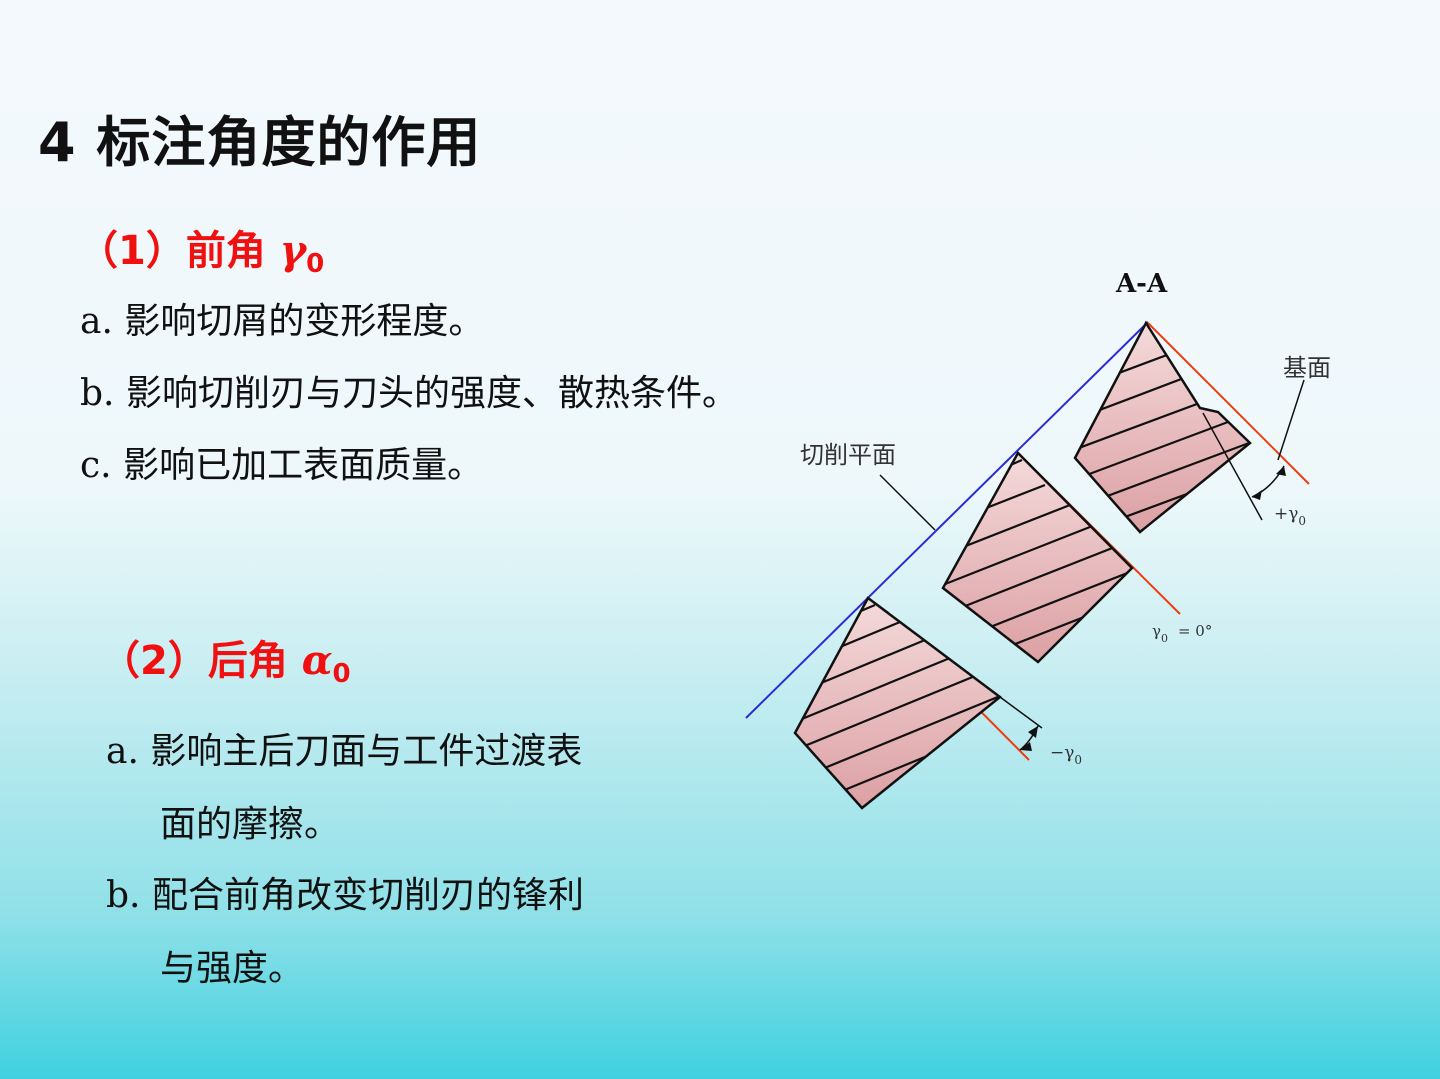 The height and width of the screenshot is (1079, 1440). Describe the element at coordinates (1141, 284) in the screenshot. I see `section-label: A-A` at that location.